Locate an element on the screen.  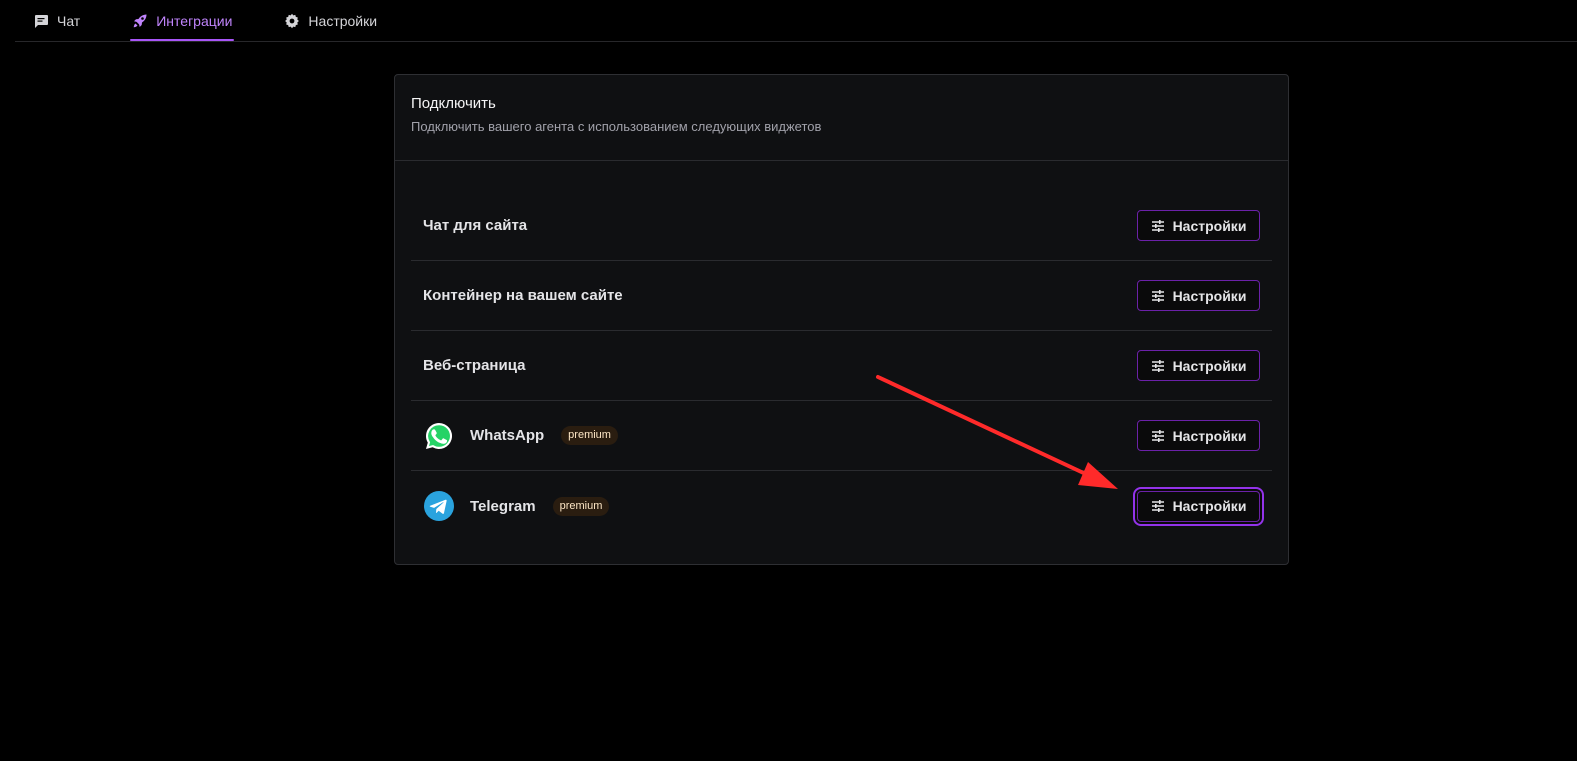
telegram-icon is located at coordinates (439, 506).